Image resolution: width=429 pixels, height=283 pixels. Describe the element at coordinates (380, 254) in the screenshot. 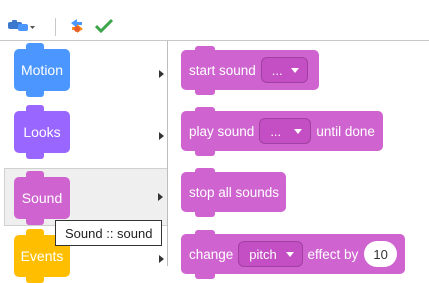

I see `effect-amount-input: 10` at that location.